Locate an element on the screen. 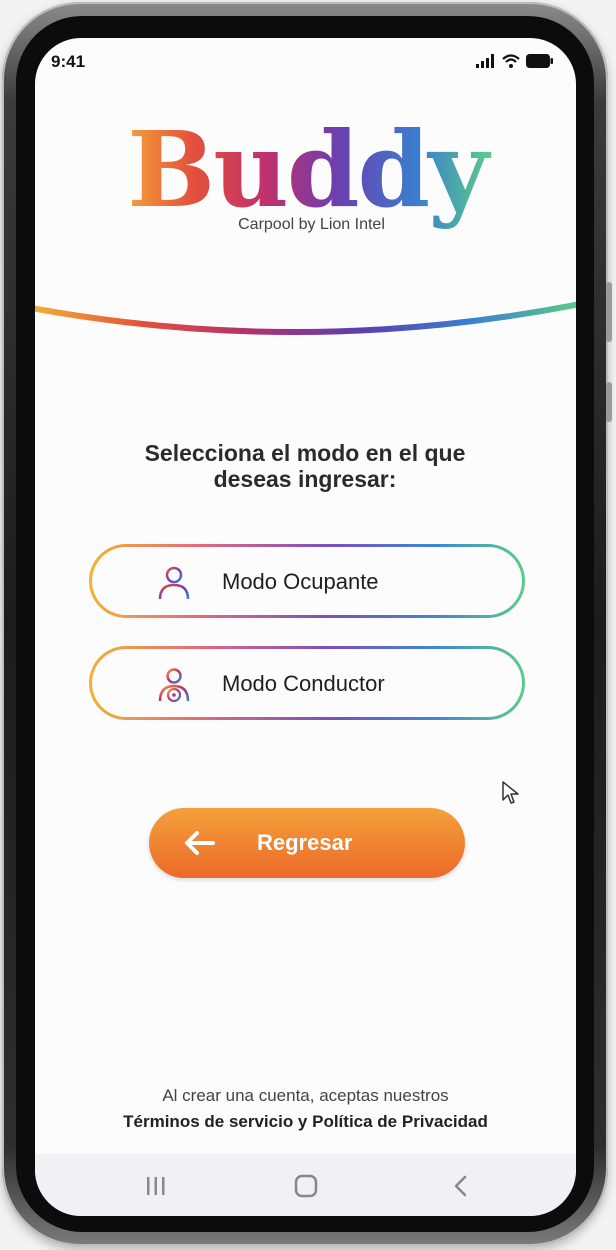 Image resolution: width=616 pixels, height=1250 pixels. modo-conductor-button: Modo Conductor is located at coordinates (307, 683).